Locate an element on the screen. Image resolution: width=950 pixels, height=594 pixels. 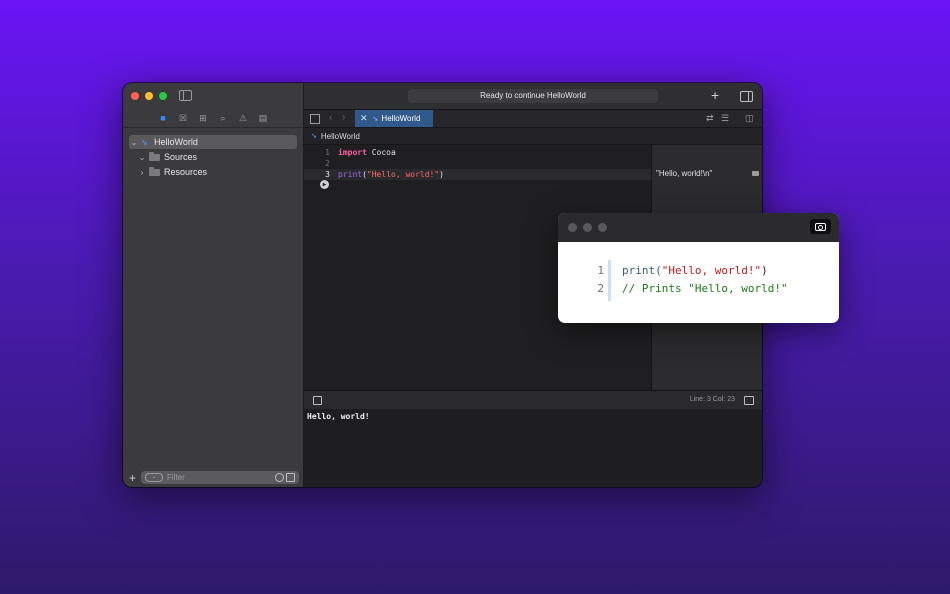
add-library-button: + is located at coordinates (715, 95).